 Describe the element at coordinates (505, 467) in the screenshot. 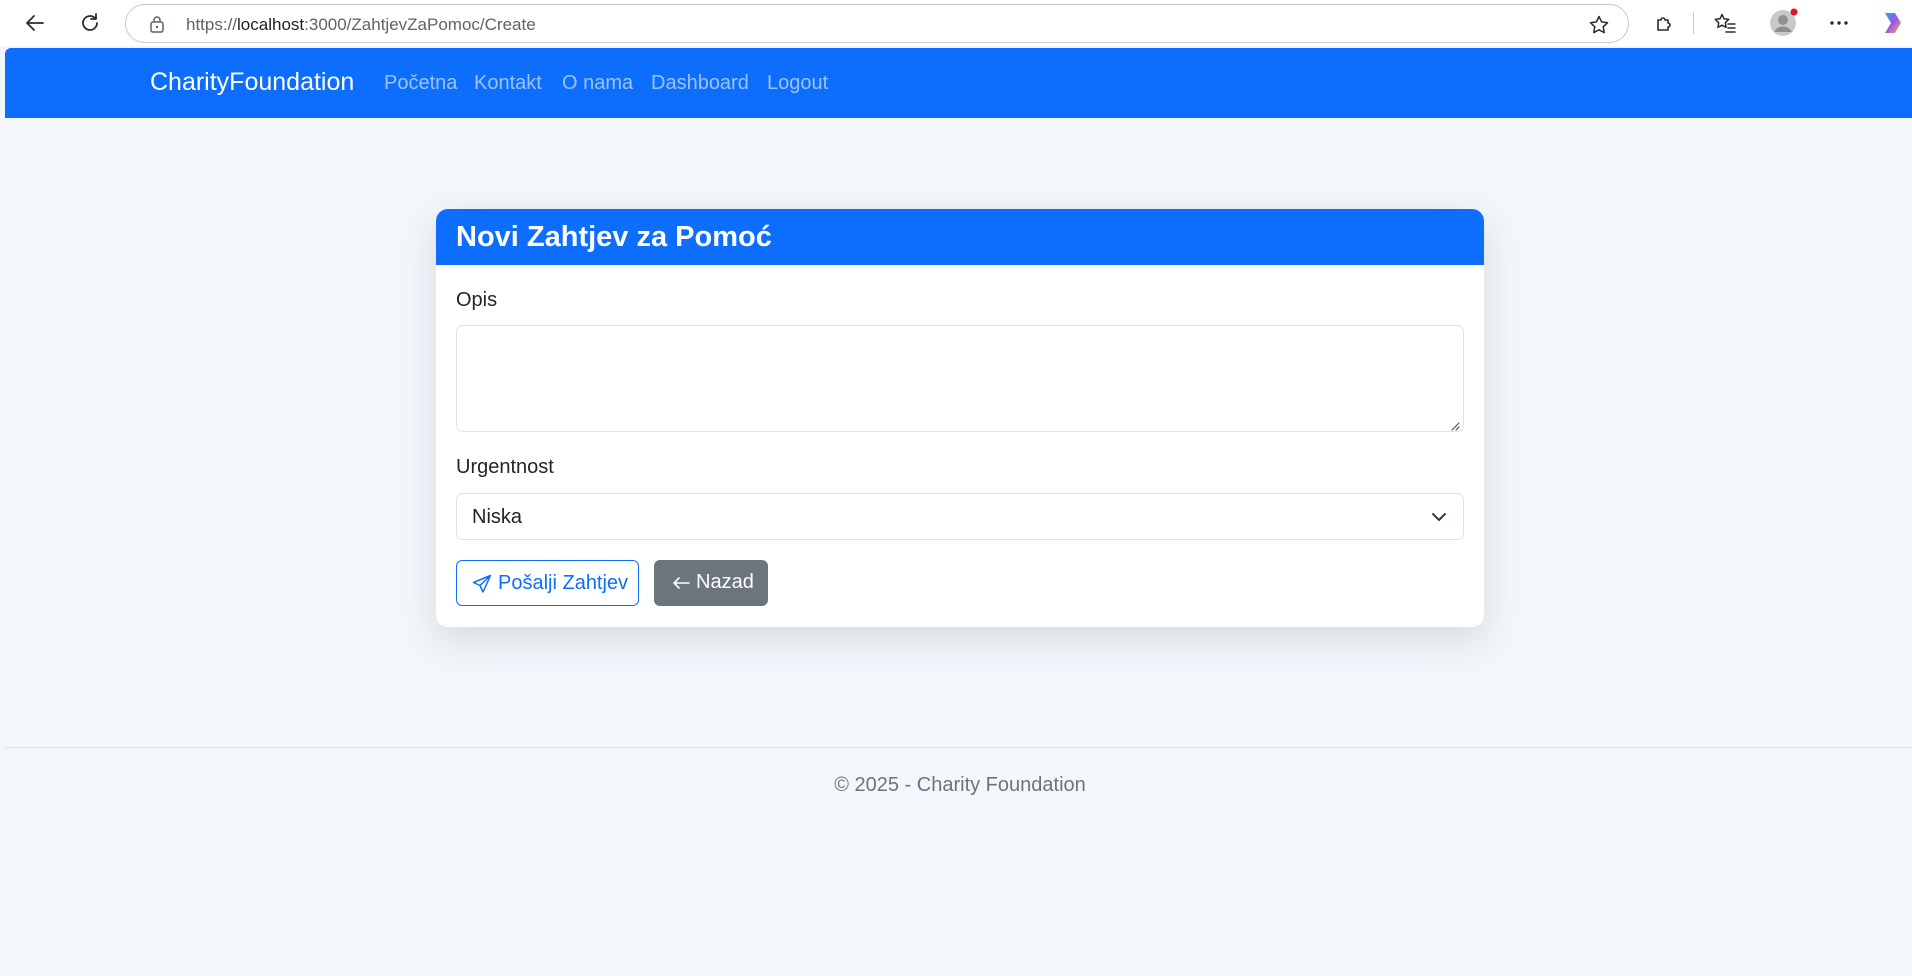

I see `urgency-label: Urgentnost` at that location.